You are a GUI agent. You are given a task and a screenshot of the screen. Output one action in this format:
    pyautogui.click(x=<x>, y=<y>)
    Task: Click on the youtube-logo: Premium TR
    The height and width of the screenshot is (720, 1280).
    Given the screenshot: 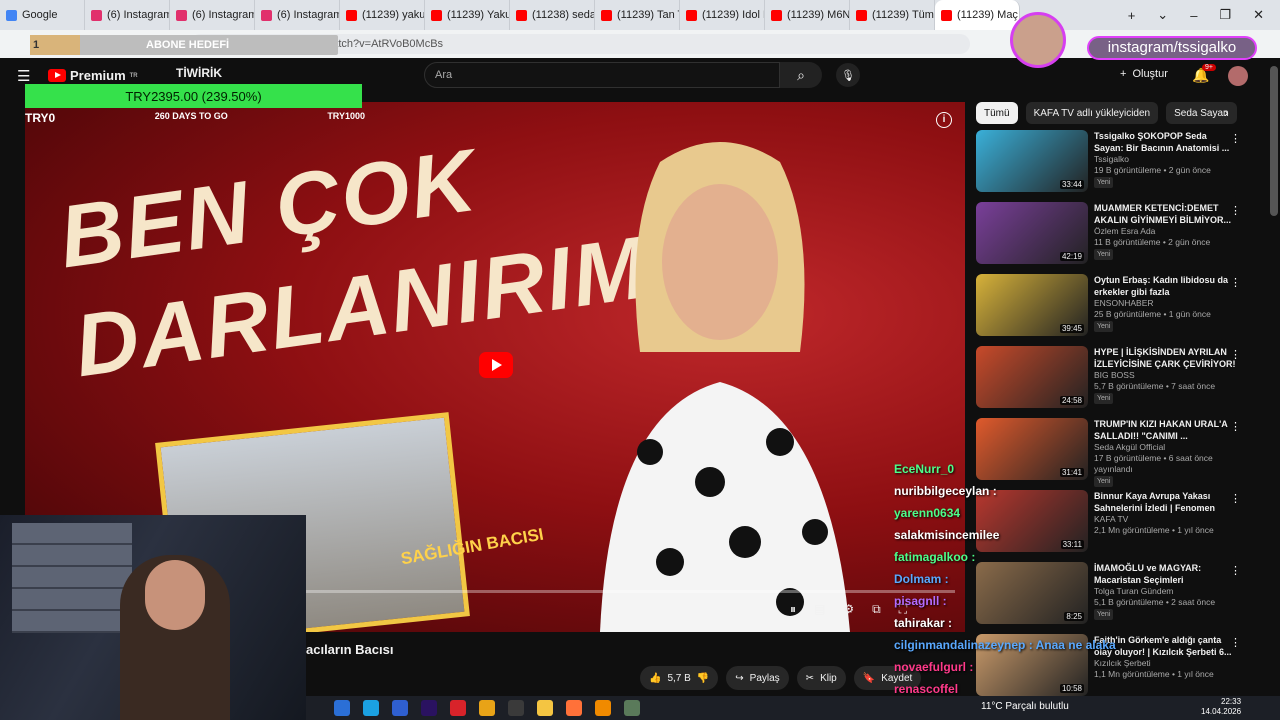 What is the action you would take?
    pyautogui.click(x=93, y=75)
    